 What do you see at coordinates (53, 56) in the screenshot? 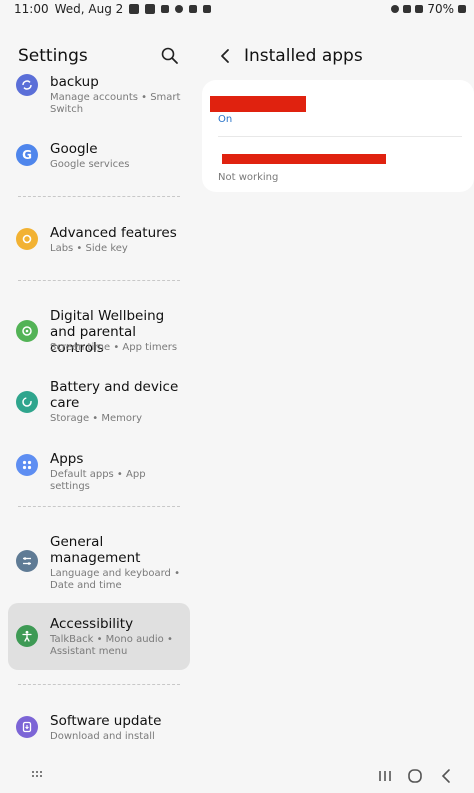
I see `settings-title: Settings` at bounding box center [53, 56].